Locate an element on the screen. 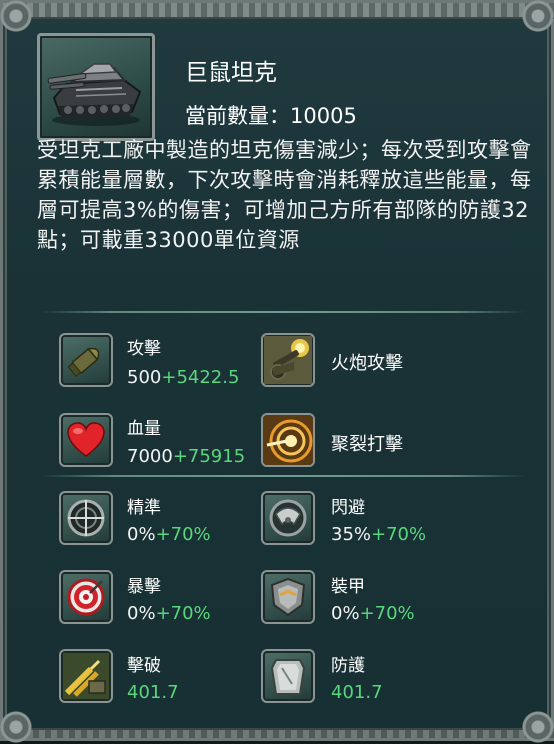  skill-1-label: 火炮攻擊 is located at coordinates (367, 363).